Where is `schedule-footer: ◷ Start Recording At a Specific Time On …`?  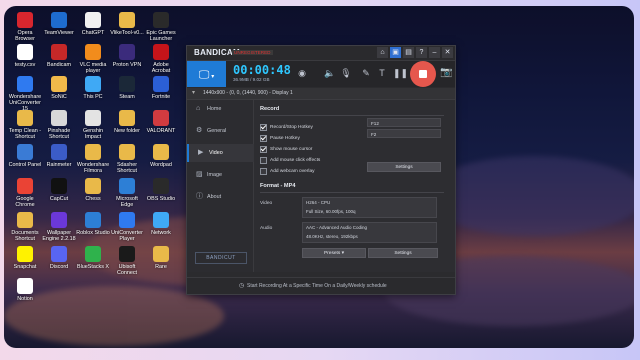
schedule-footer: ◷ Start Recording At a Specific Time On … is located at coordinates (321, 285).